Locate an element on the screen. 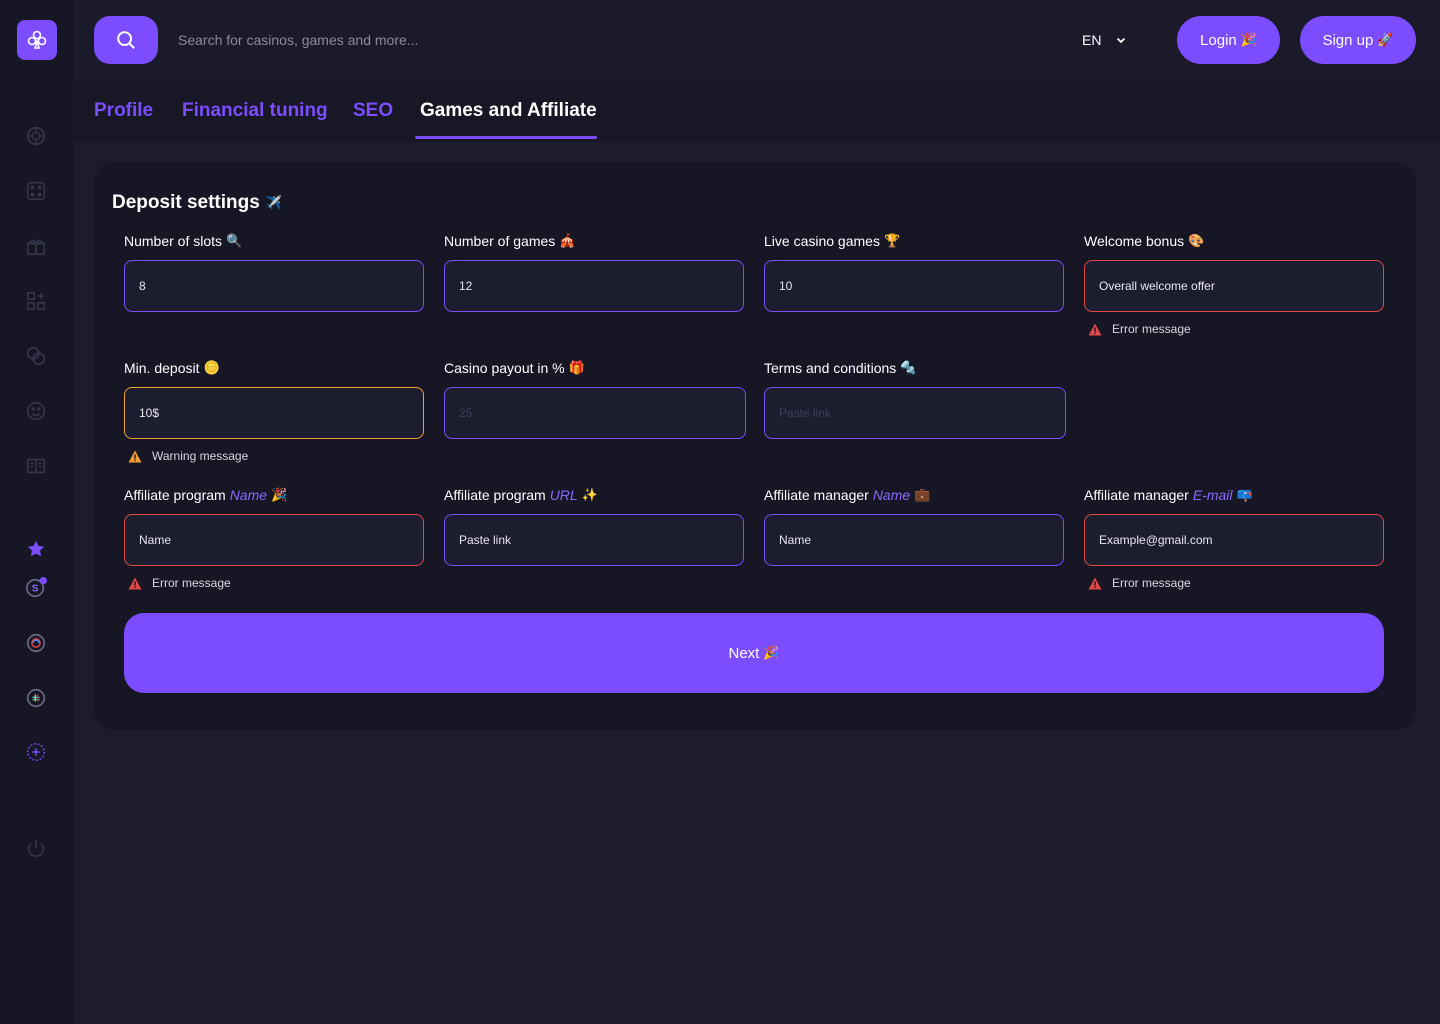  language-selector: EN is located at coordinates (1104, 40).